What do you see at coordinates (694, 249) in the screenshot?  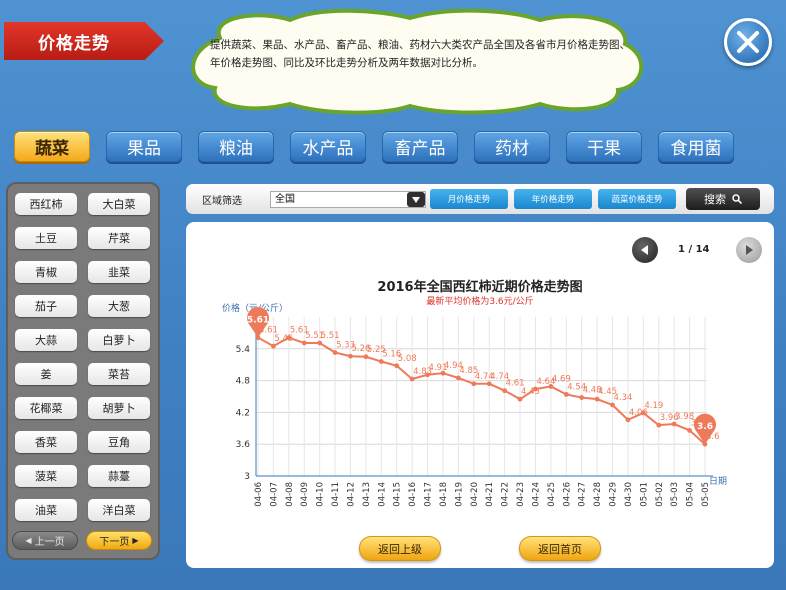 I see `page-indicator: 1 / 14` at bounding box center [694, 249].